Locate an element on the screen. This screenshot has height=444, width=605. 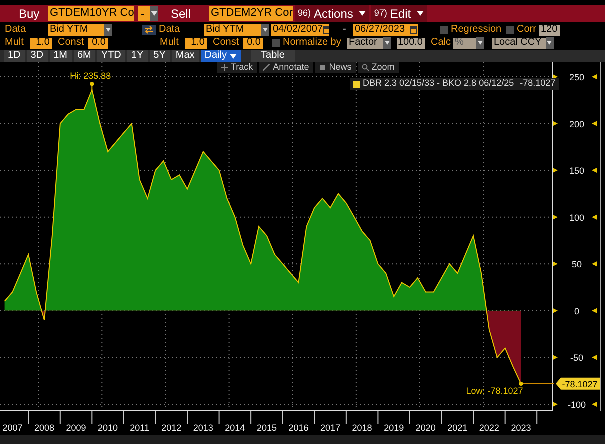
factor-field: 100.0 is located at coordinates (411, 43).